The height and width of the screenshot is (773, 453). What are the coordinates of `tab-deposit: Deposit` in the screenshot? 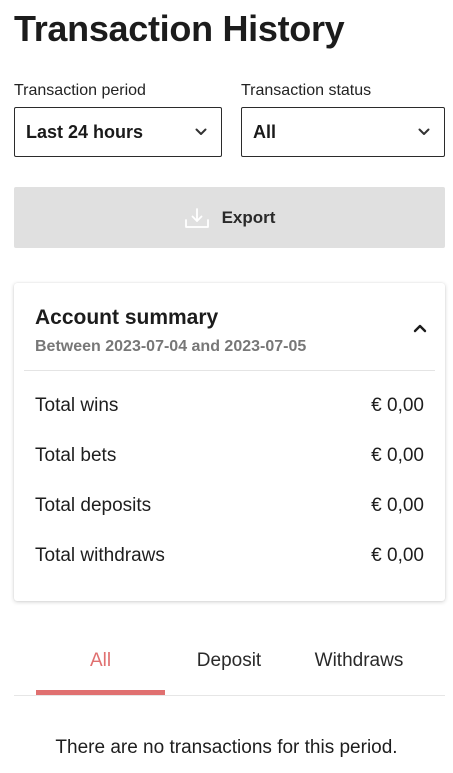 It's located at (229, 661).